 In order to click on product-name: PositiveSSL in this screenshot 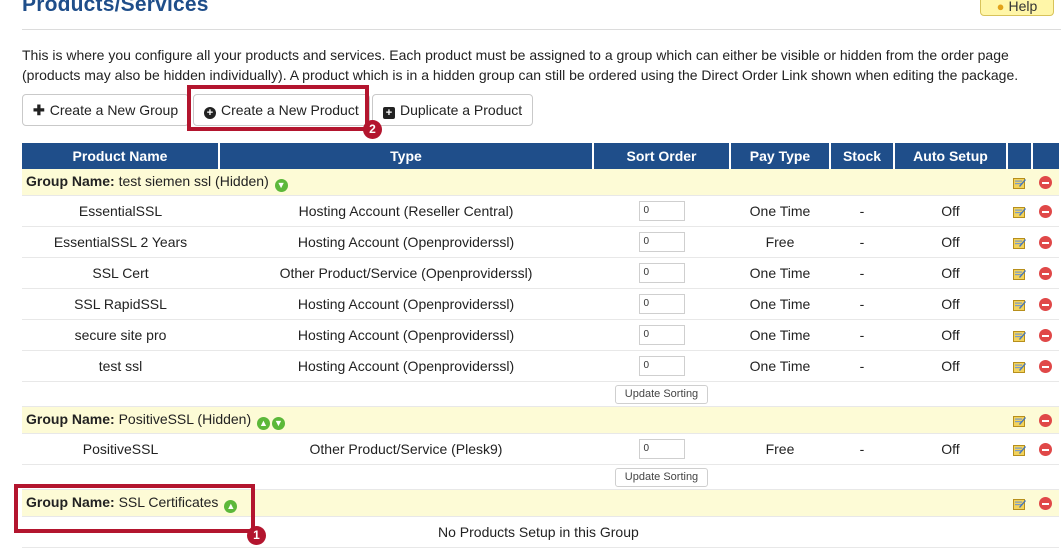, I will do `click(120, 449)`.